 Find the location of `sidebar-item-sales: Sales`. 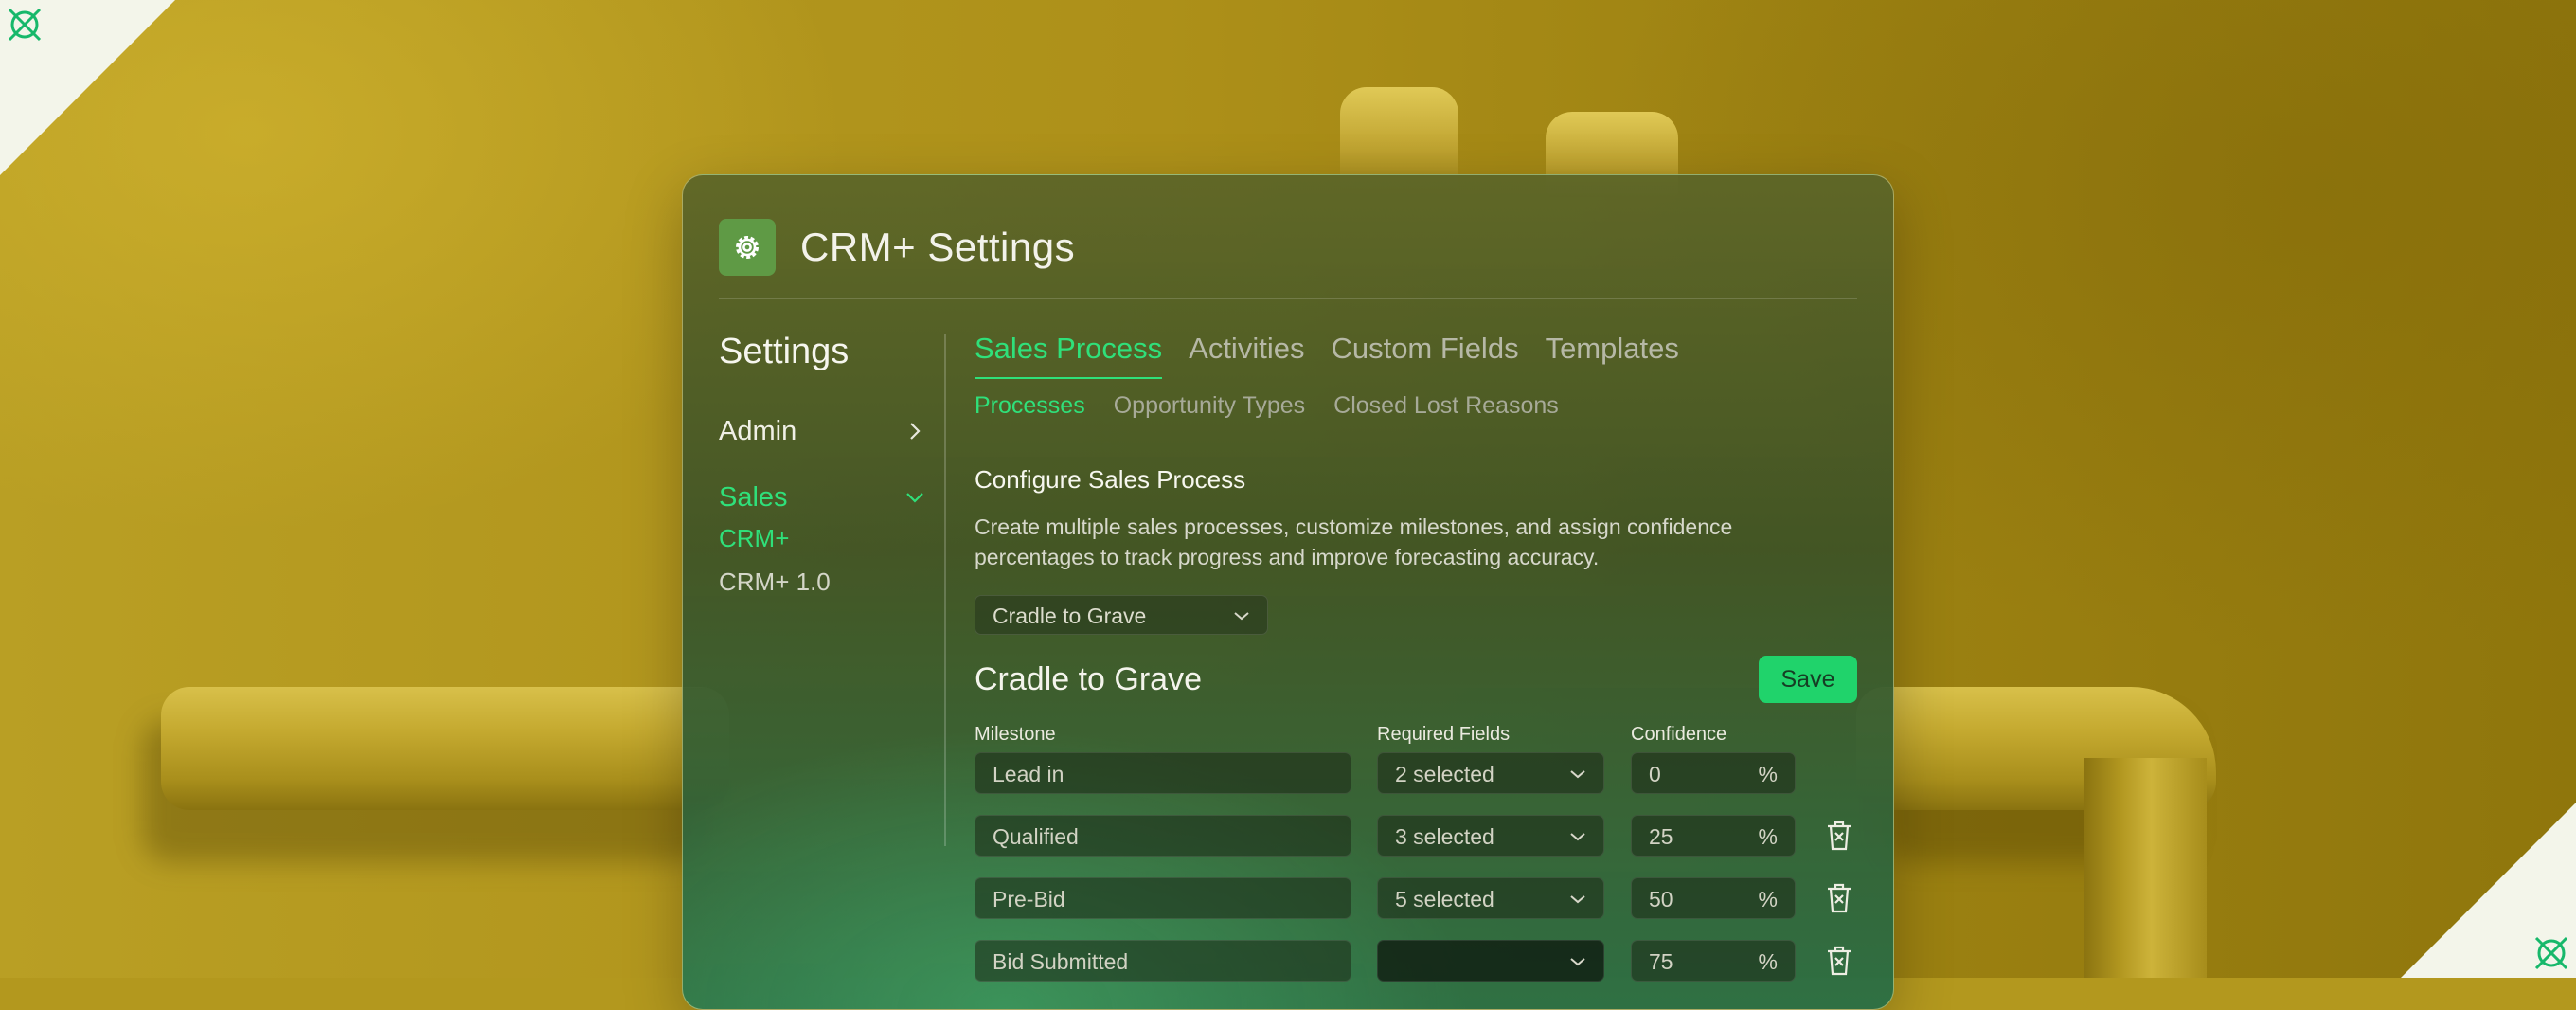

sidebar-item-sales: Sales is located at coordinates (823, 497).